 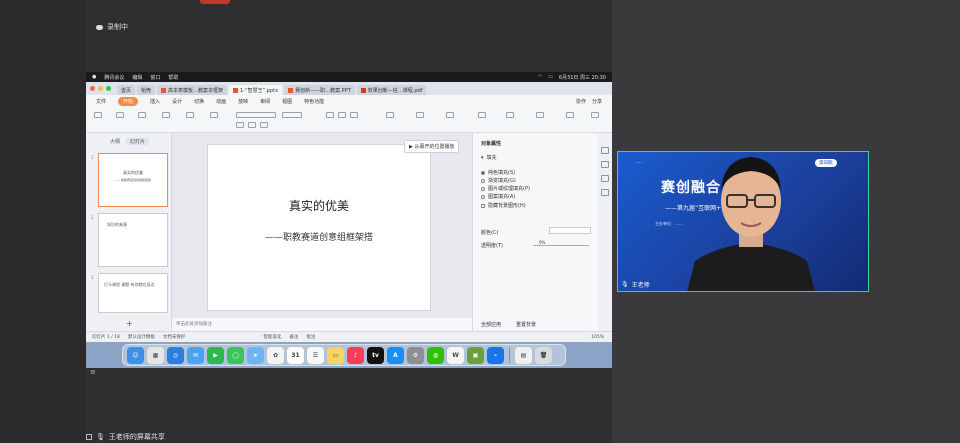 What do you see at coordinates (108, 88) in the screenshot?
I see `zoom-window-icon` at bounding box center [108, 88].